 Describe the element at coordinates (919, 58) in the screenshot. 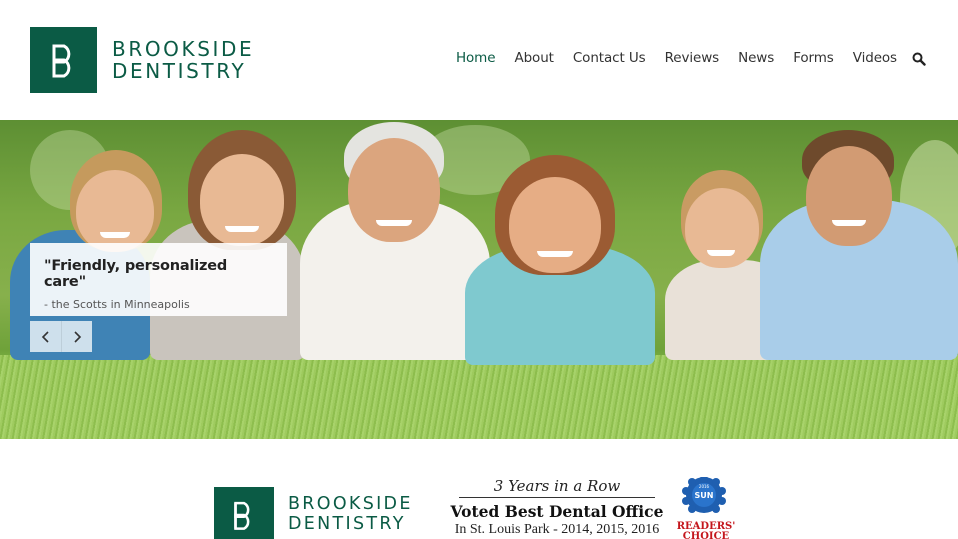

I see `search-icon` at that location.